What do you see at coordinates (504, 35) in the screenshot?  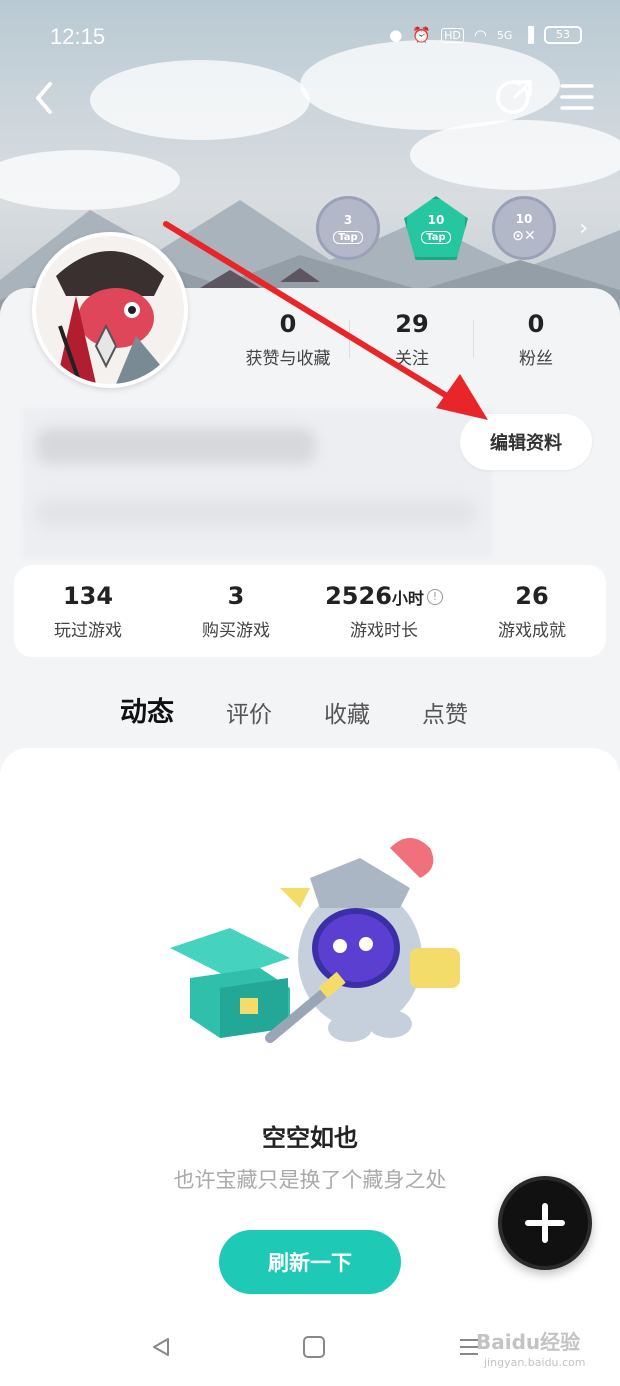 I see `network-label: 5G` at bounding box center [504, 35].